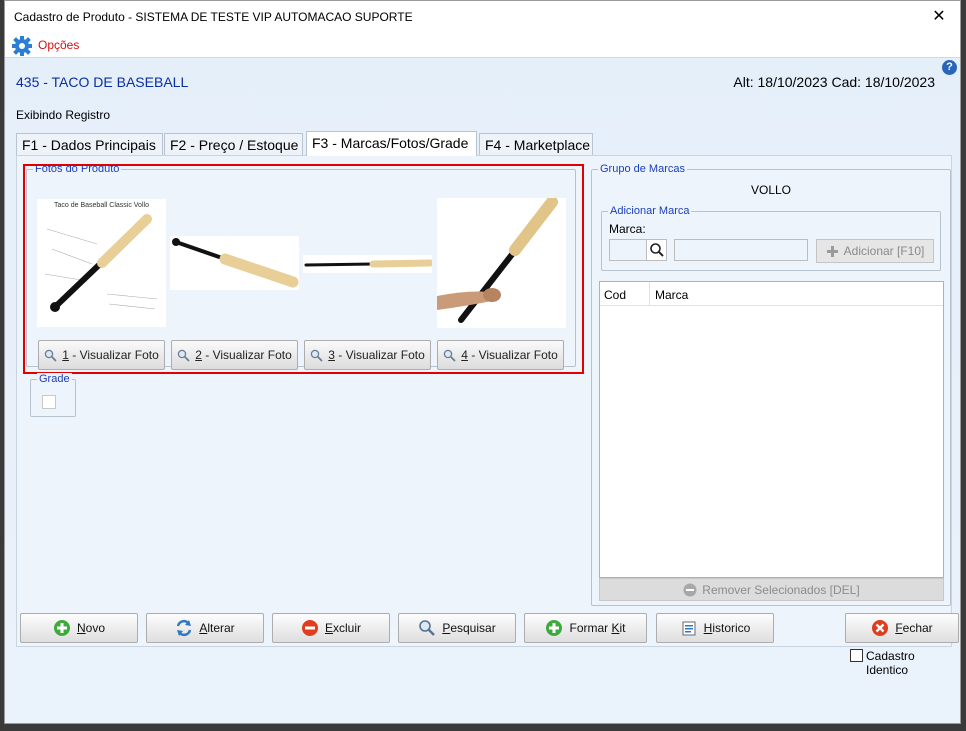  Describe the element at coordinates (689, 628) in the screenshot. I see `history-icon` at that location.